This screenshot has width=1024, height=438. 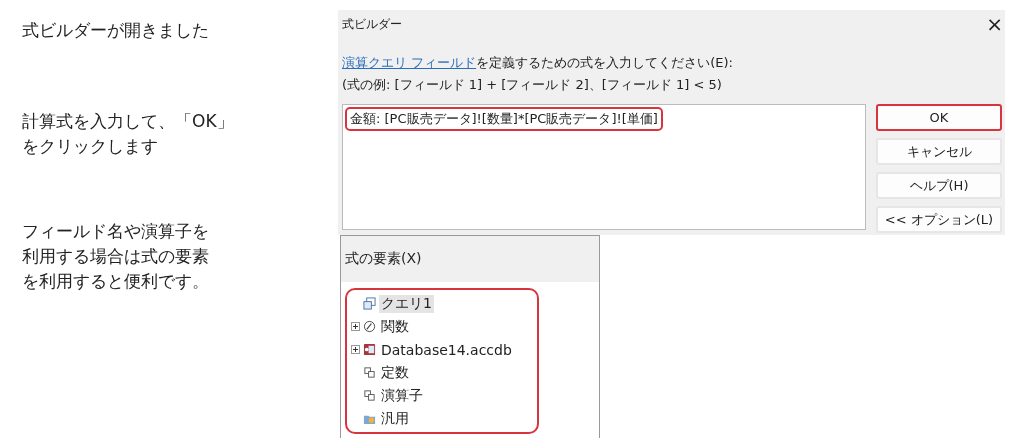 What do you see at coordinates (90, 146) in the screenshot?
I see `instruction-text: をクリックします` at bounding box center [90, 146].